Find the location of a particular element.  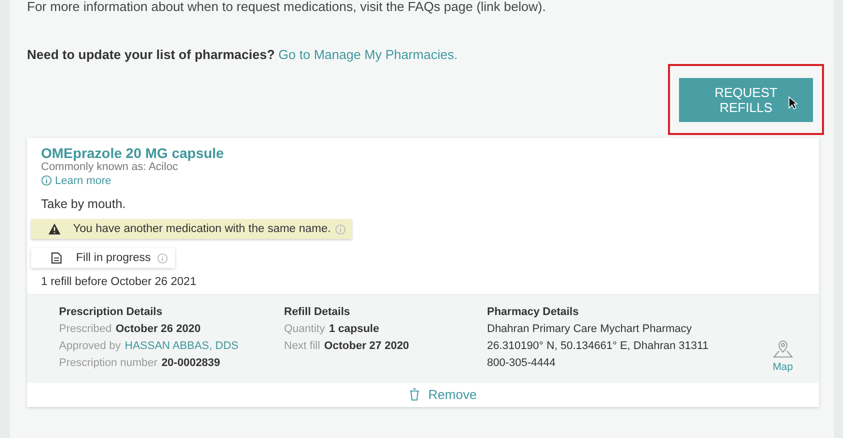

pharmacy-question: Need to update your list of pharmacies? is located at coordinates (151, 54).